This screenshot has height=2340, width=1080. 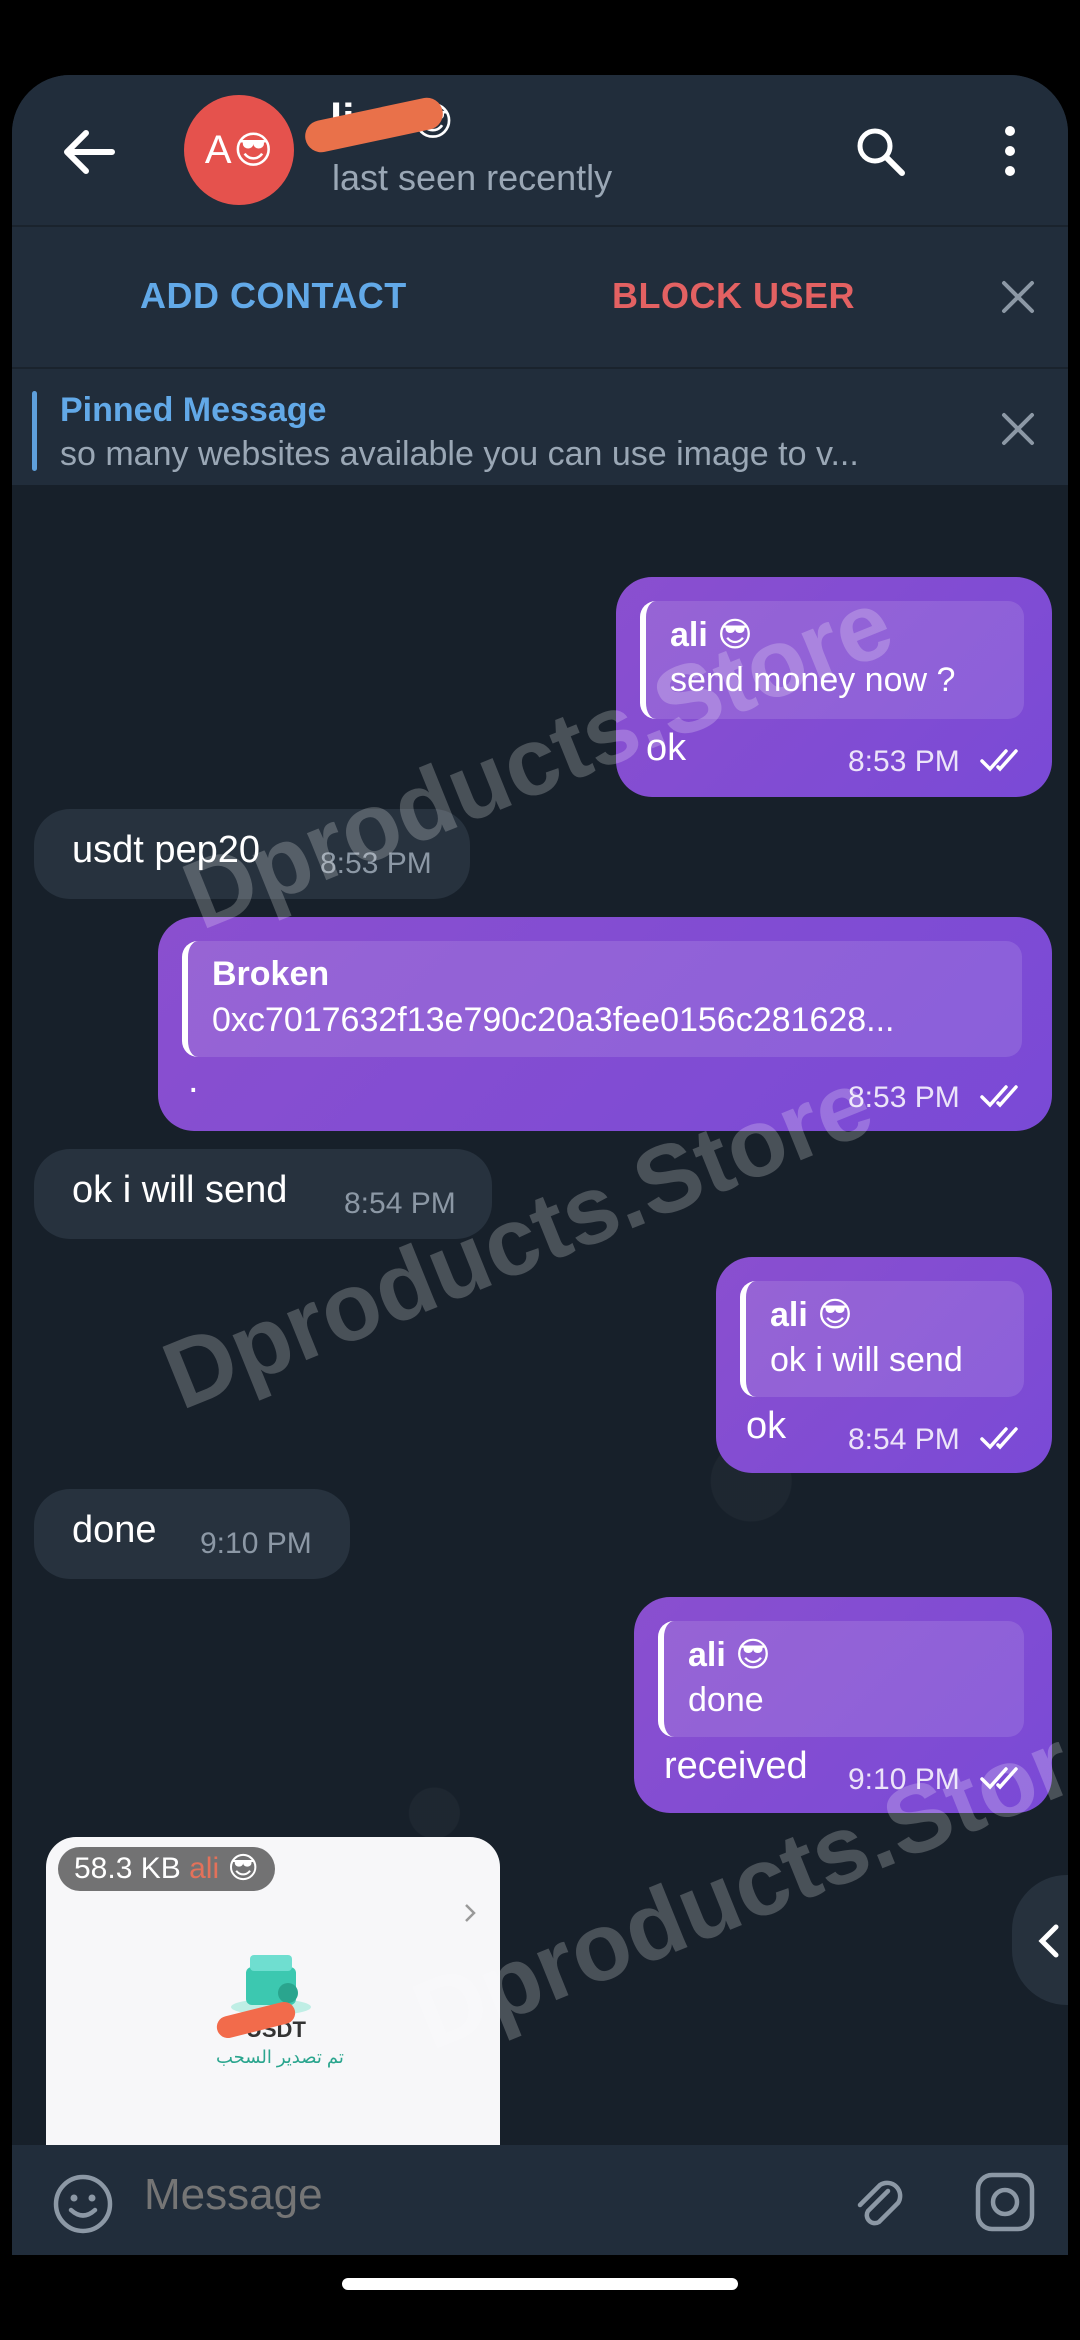 What do you see at coordinates (271, 974) in the screenshot?
I see `reply-sender: Broken` at bounding box center [271, 974].